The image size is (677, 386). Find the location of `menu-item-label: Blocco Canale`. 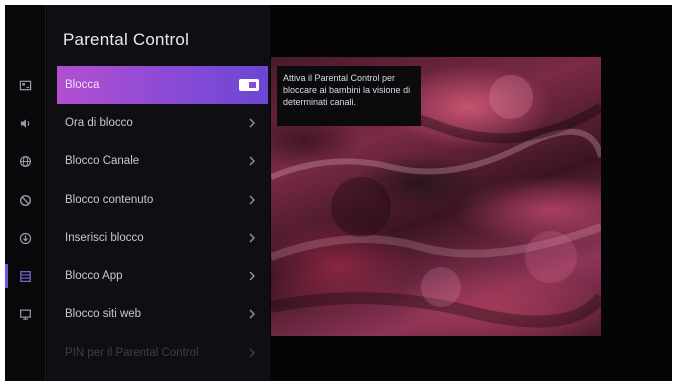

menu-item-label: Blocco Canale is located at coordinates (102, 161).